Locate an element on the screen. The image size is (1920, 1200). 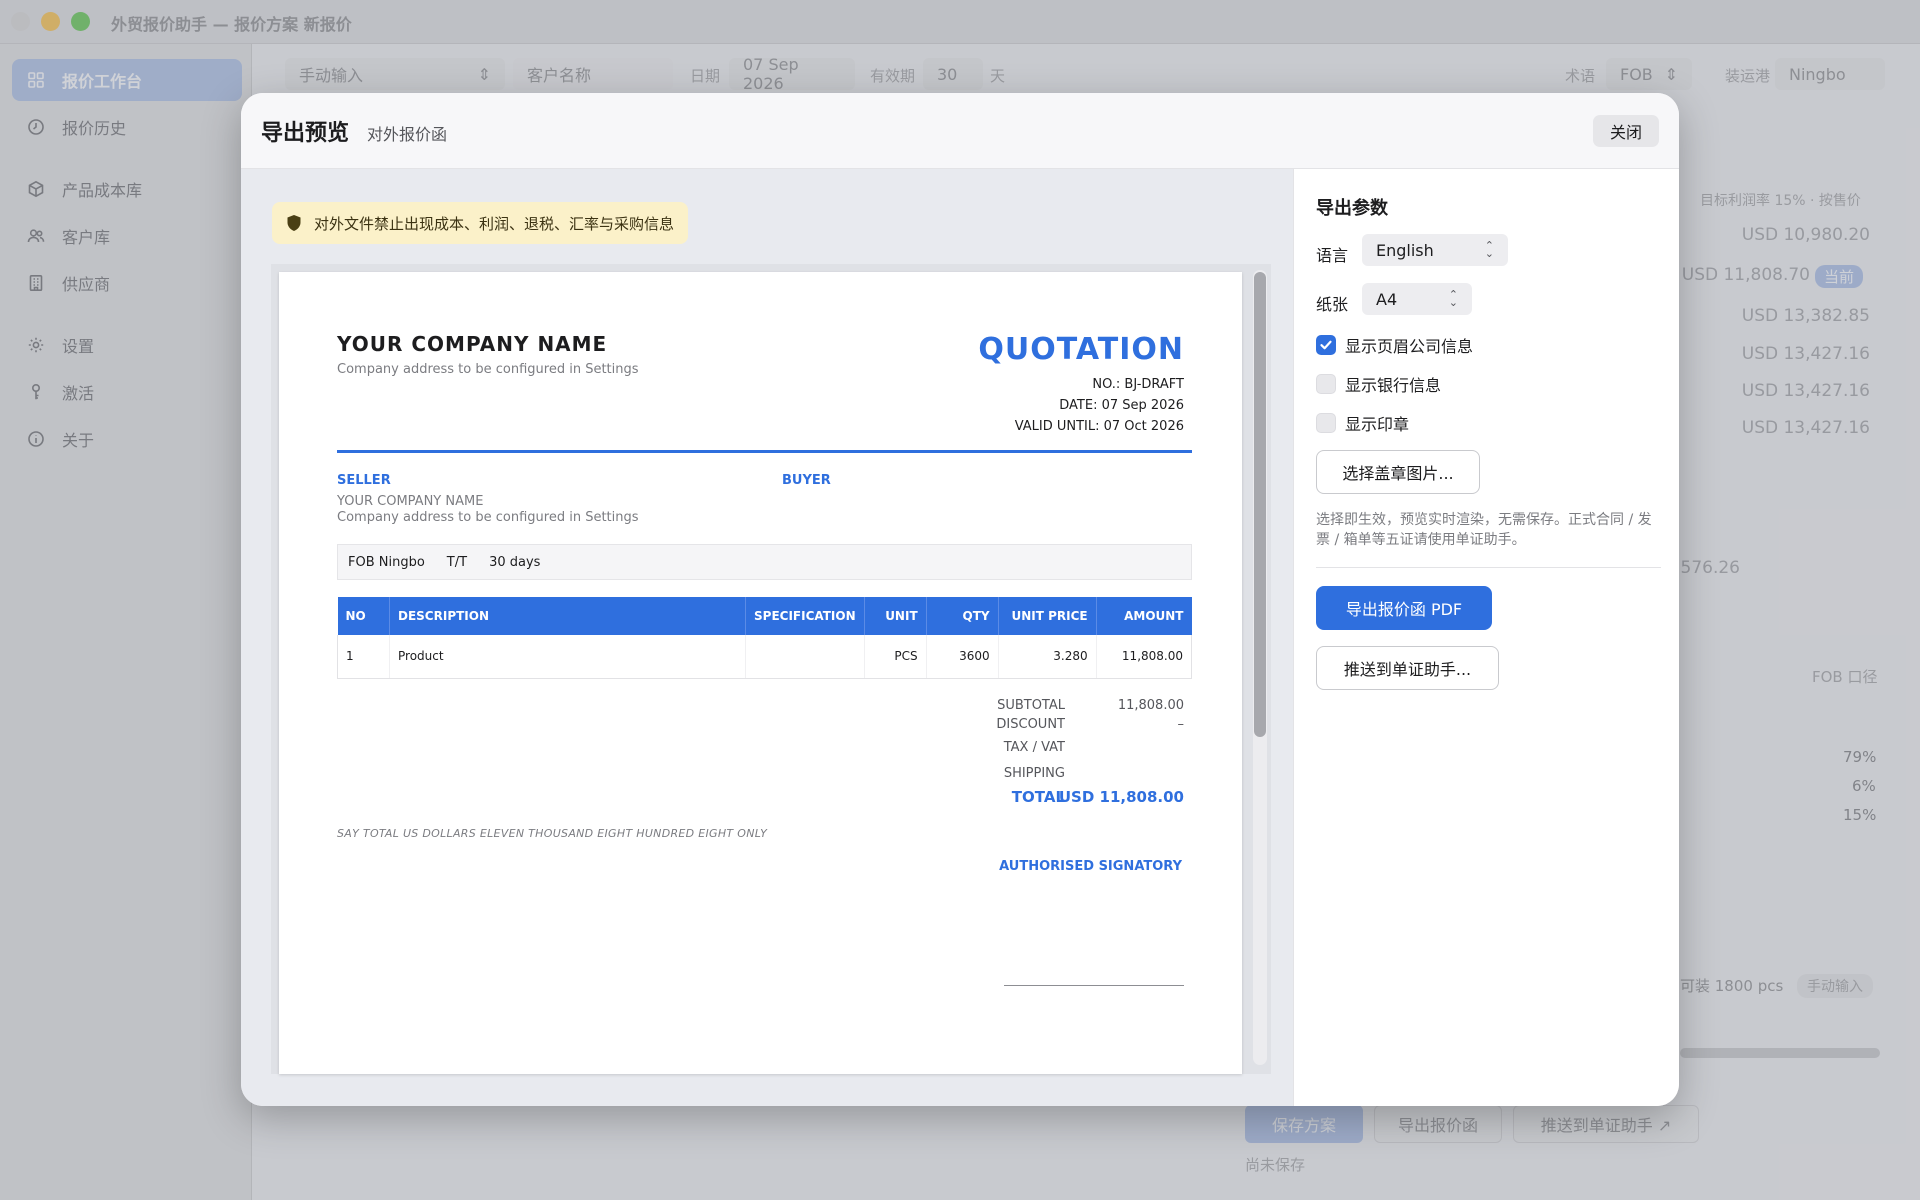
language-label: 语言 is located at coordinates (1332, 255).